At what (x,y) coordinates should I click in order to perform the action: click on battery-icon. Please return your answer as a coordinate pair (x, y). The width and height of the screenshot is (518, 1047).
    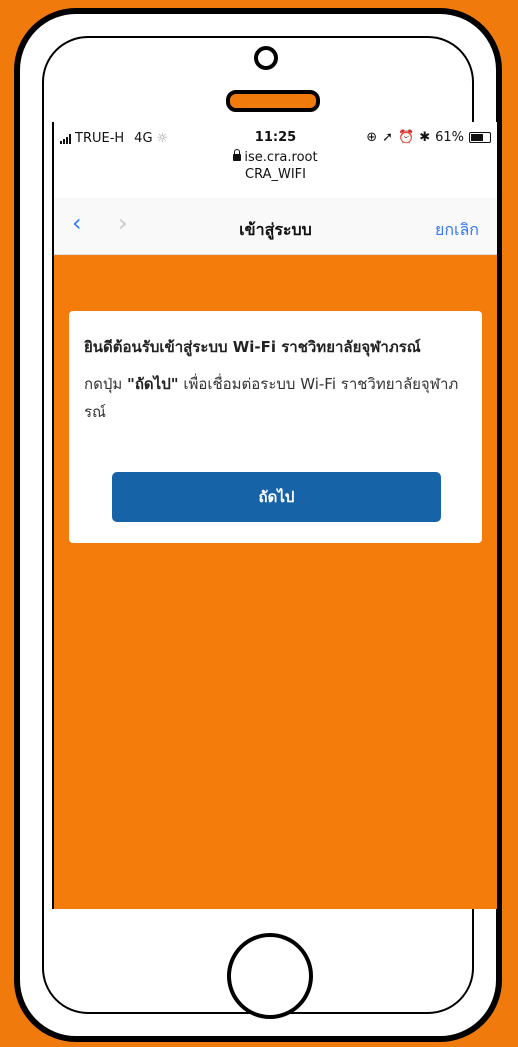
    Looking at the image, I should click on (480, 137).